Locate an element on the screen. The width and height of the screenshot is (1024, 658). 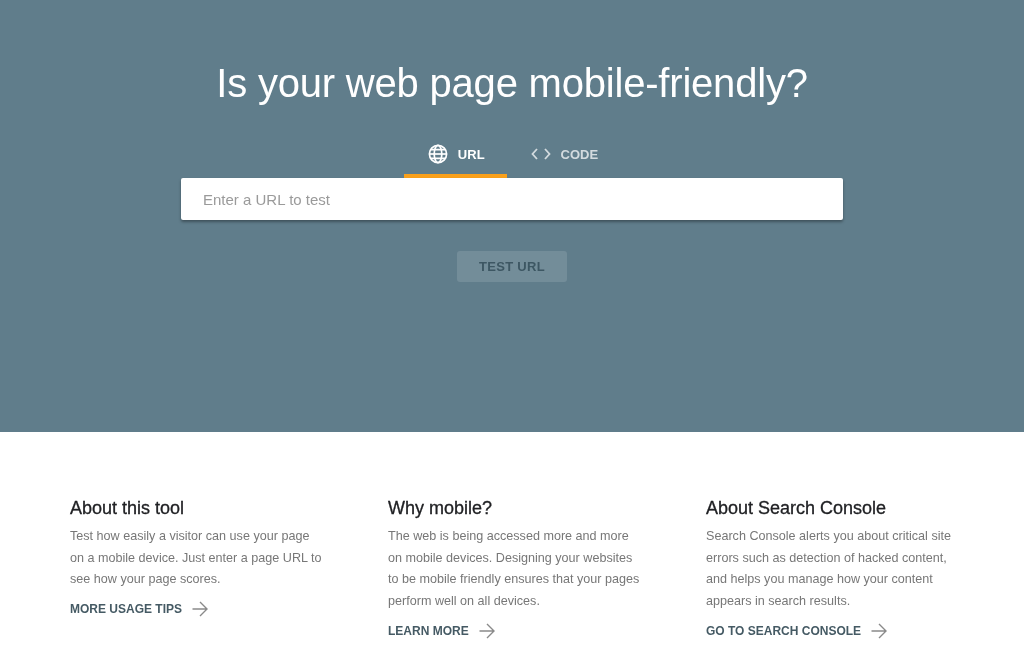
code-brackets-icon is located at coordinates (540, 154).